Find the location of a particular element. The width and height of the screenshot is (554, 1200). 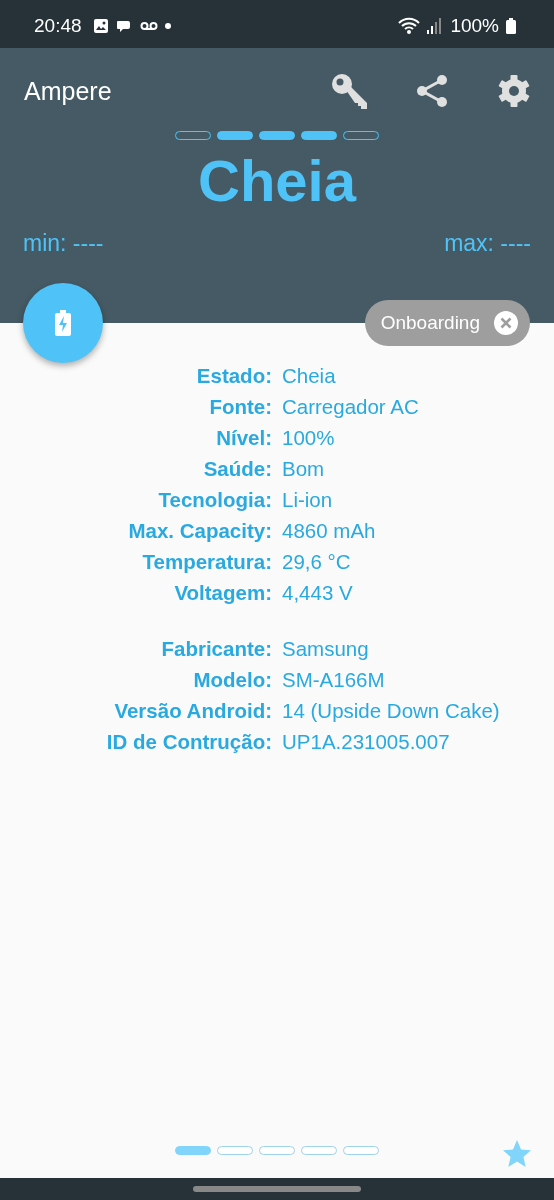

min-reading: min: ---- is located at coordinates (63, 243).